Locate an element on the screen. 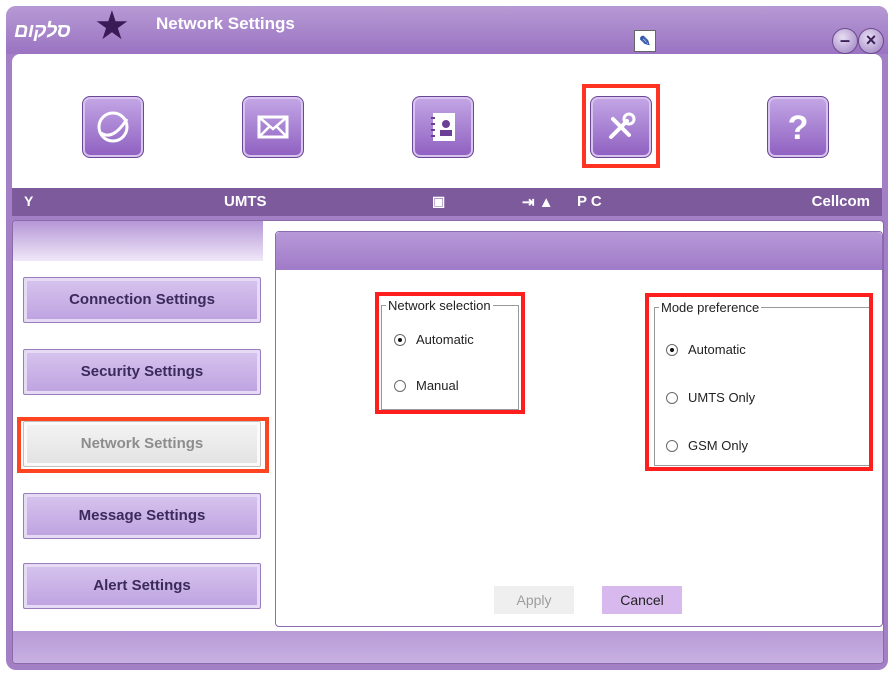 The width and height of the screenshot is (893, 673). panel-footer is located at coordinates (448, 647).